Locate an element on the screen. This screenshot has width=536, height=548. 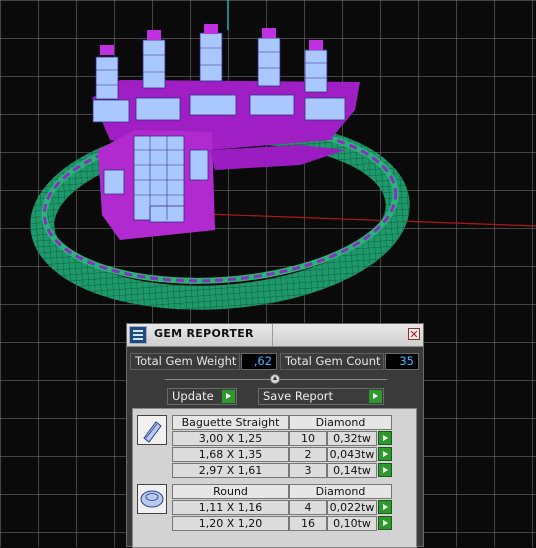
gem-count: 10 is located at coordinates (308, 438).